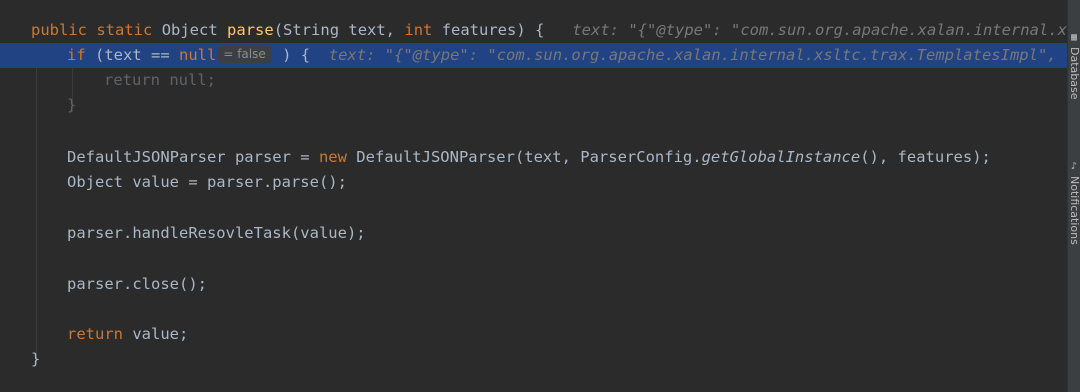  What do you see at coordinates (189, 30) in the screenshot?
I see `return-type: Object` at bounding box center [189, 30].